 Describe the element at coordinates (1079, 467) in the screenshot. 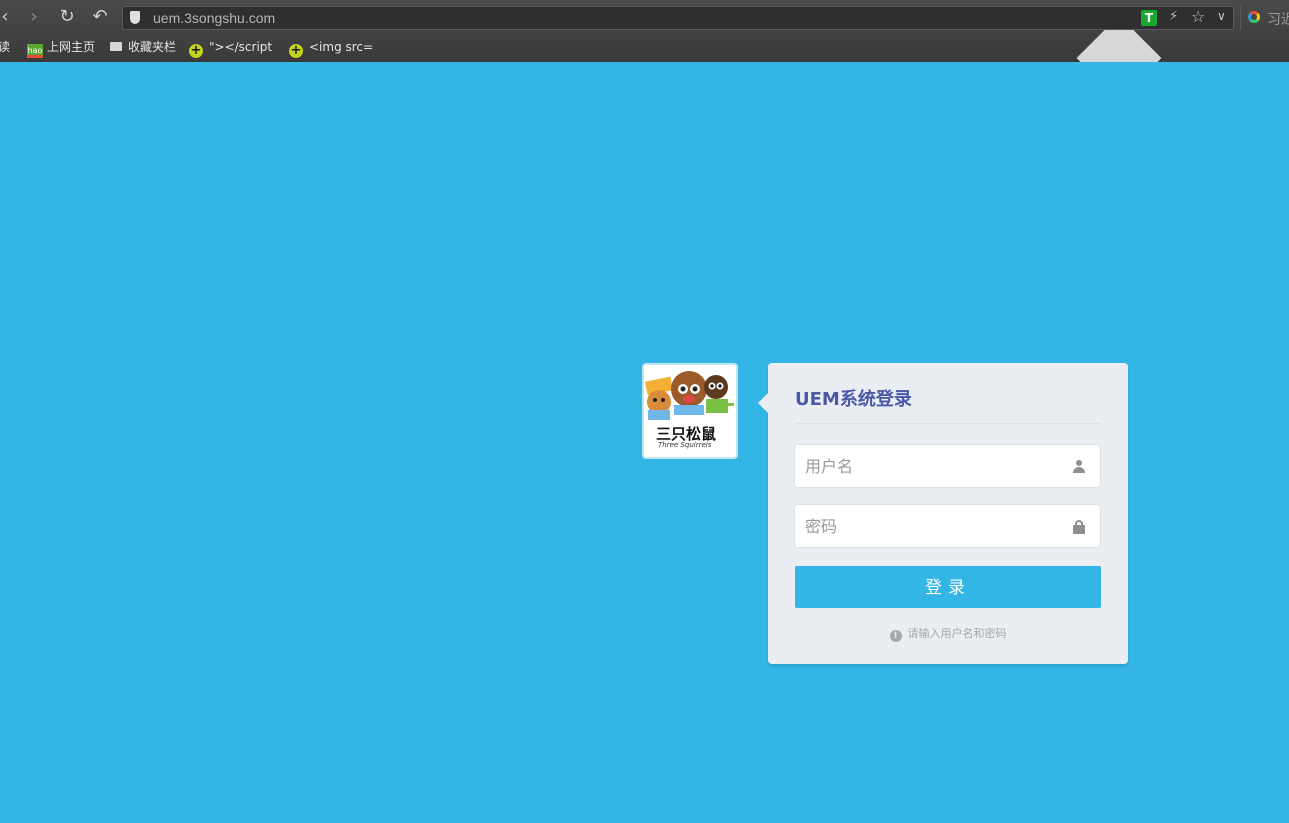

I see `user-icon` at that location.